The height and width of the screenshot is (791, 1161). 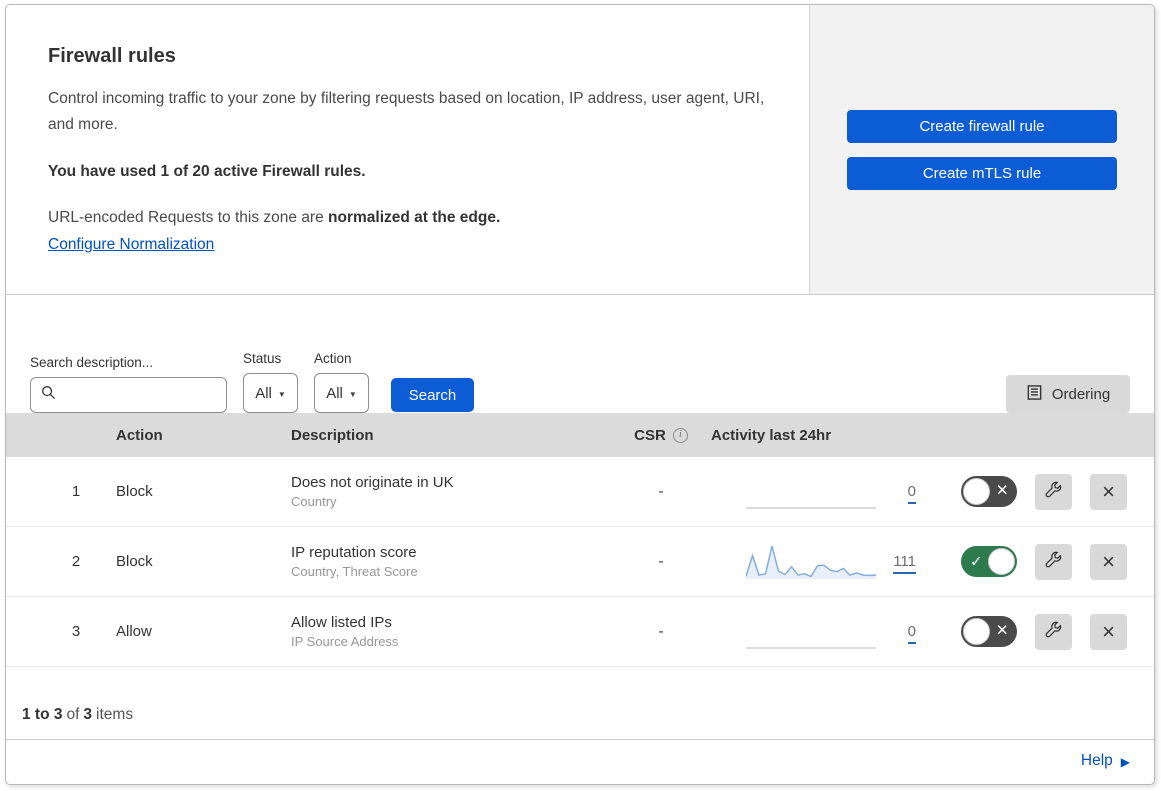 I want to click on arrow-right-icon: ▶, so click(x=1125, y=761).